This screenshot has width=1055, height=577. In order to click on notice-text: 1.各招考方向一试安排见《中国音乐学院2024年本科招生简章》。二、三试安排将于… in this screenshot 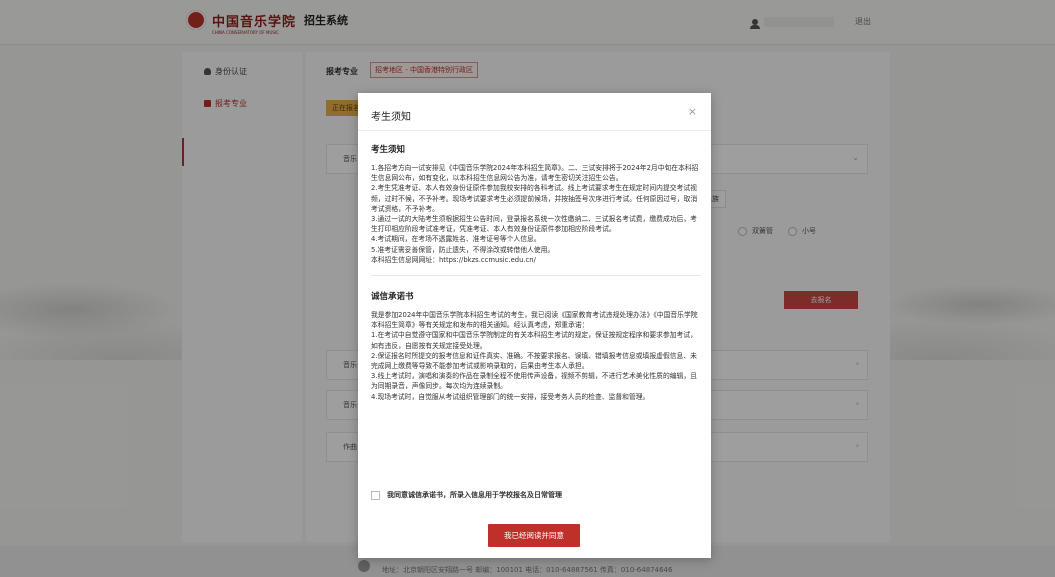, I will do `click(535, 214)`.